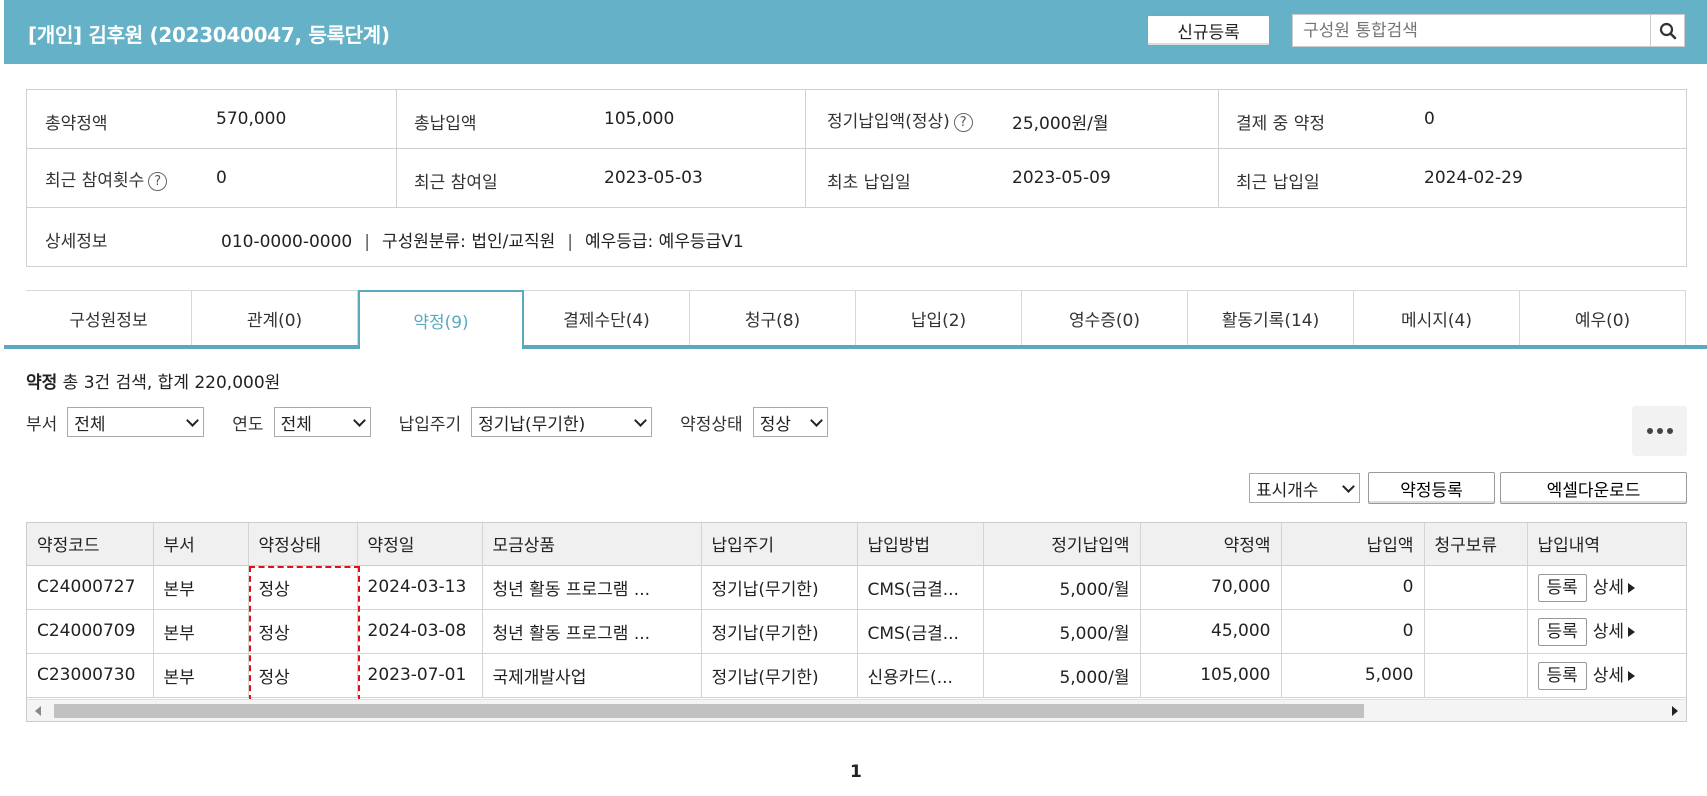 The height and width of the screenshot is (796, 1707). Describe the element at coordinates (90, 587) in the screenshot. I see `cell-code: C24000727` at that location.